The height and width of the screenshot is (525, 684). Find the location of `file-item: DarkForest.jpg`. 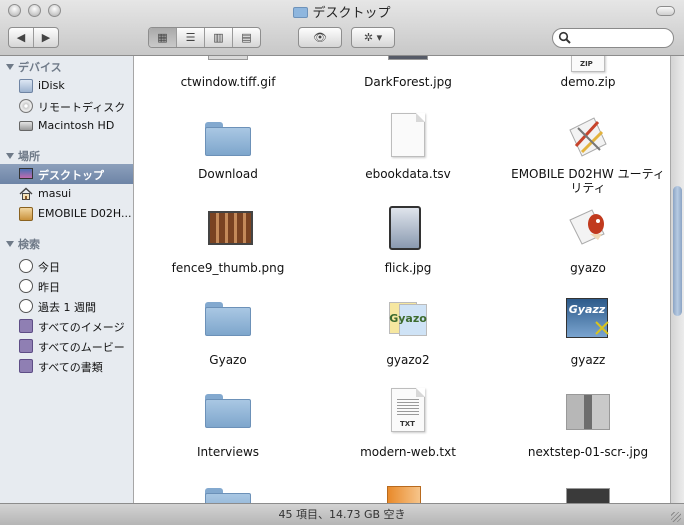

file-item: DarkForest.jpg is located at coordinates (408, 76).